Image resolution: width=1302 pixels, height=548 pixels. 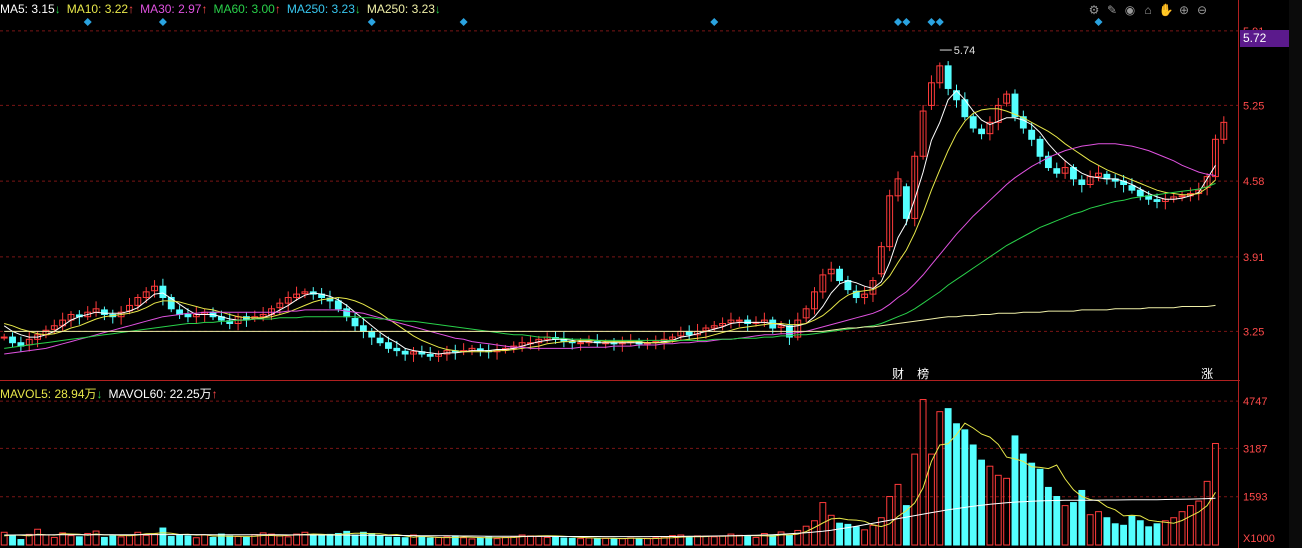 I want to click on ma-legend-item: MA5: 3.15↓, so click(x=30, y=9).